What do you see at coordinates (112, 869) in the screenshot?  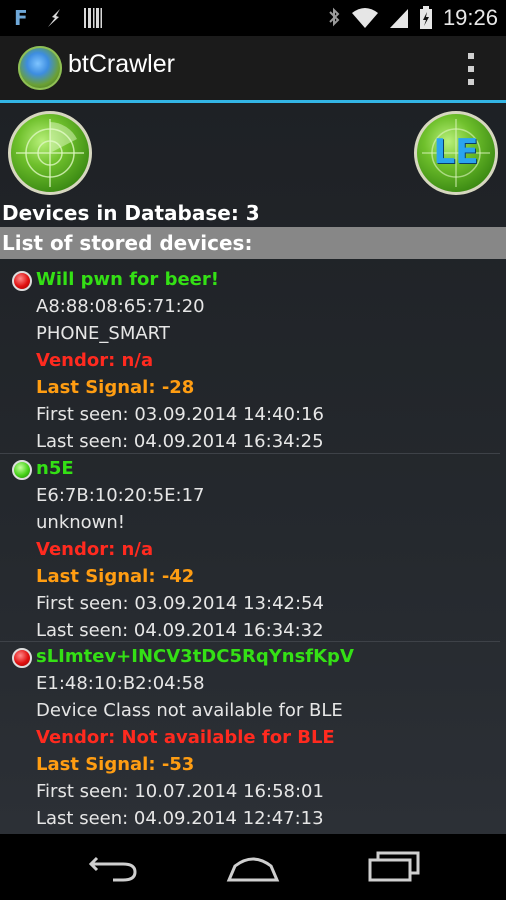 I see `back-icon` at bounding box center [112, 869].